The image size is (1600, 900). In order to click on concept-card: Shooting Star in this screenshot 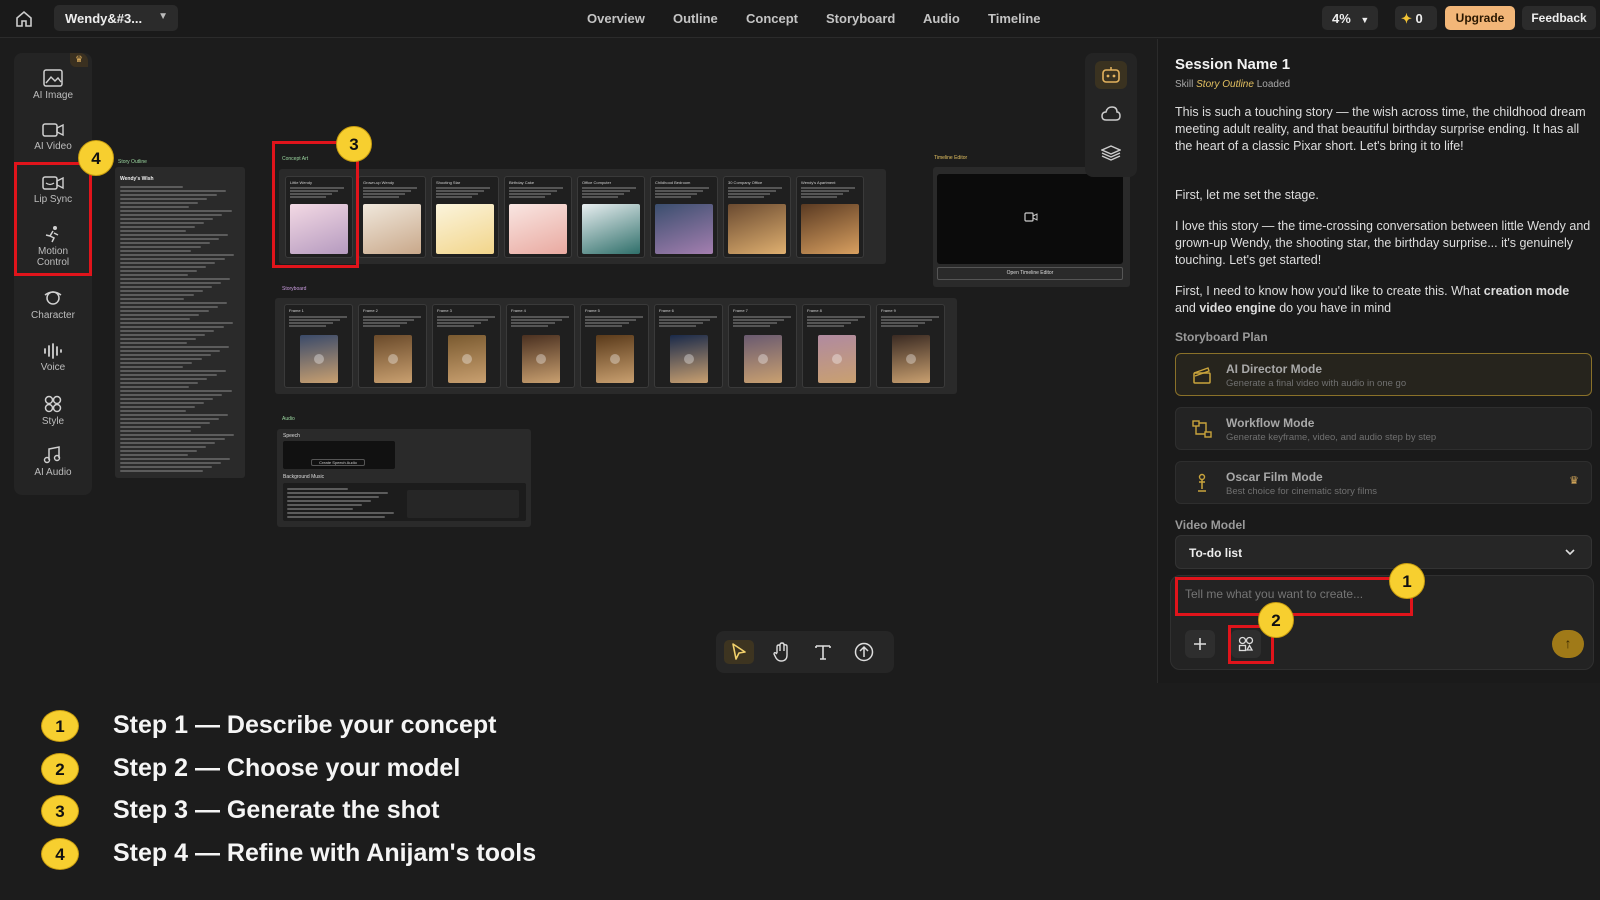, I will do `click(465, 217)`.